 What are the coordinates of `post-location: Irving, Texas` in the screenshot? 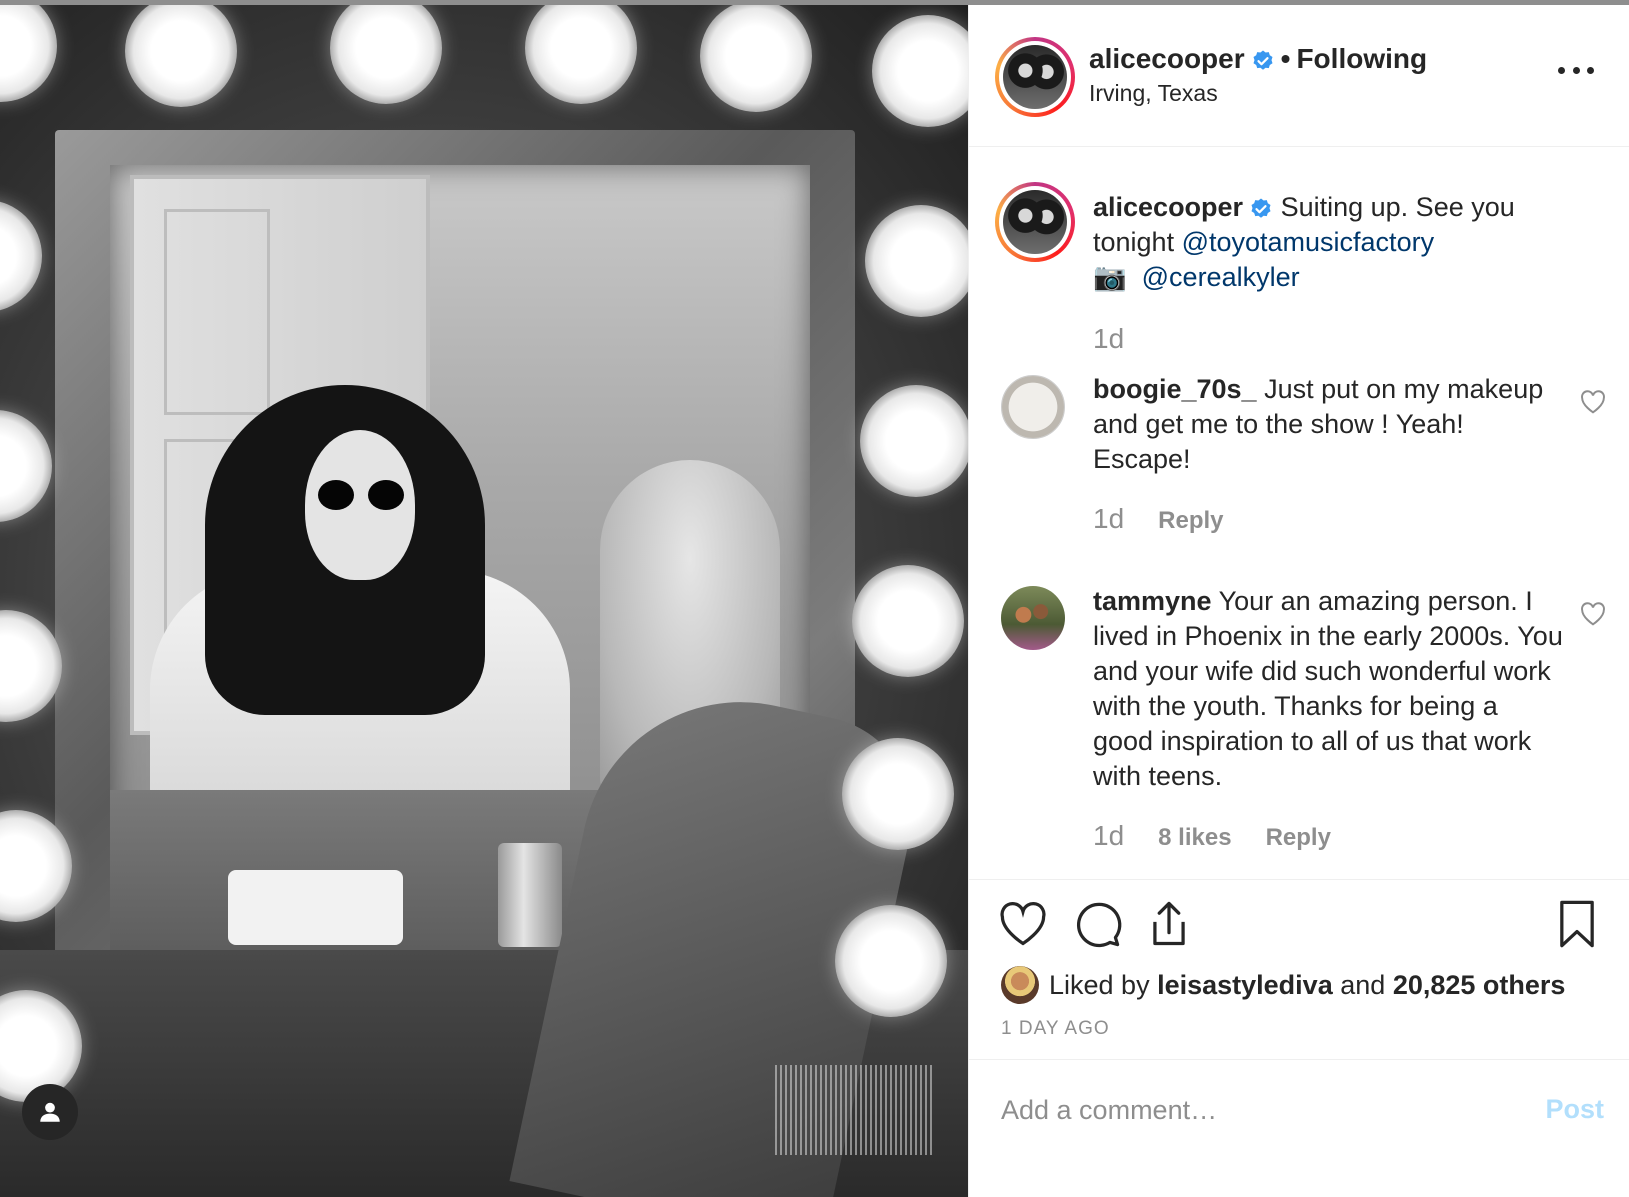 It's located at (1153, 93).